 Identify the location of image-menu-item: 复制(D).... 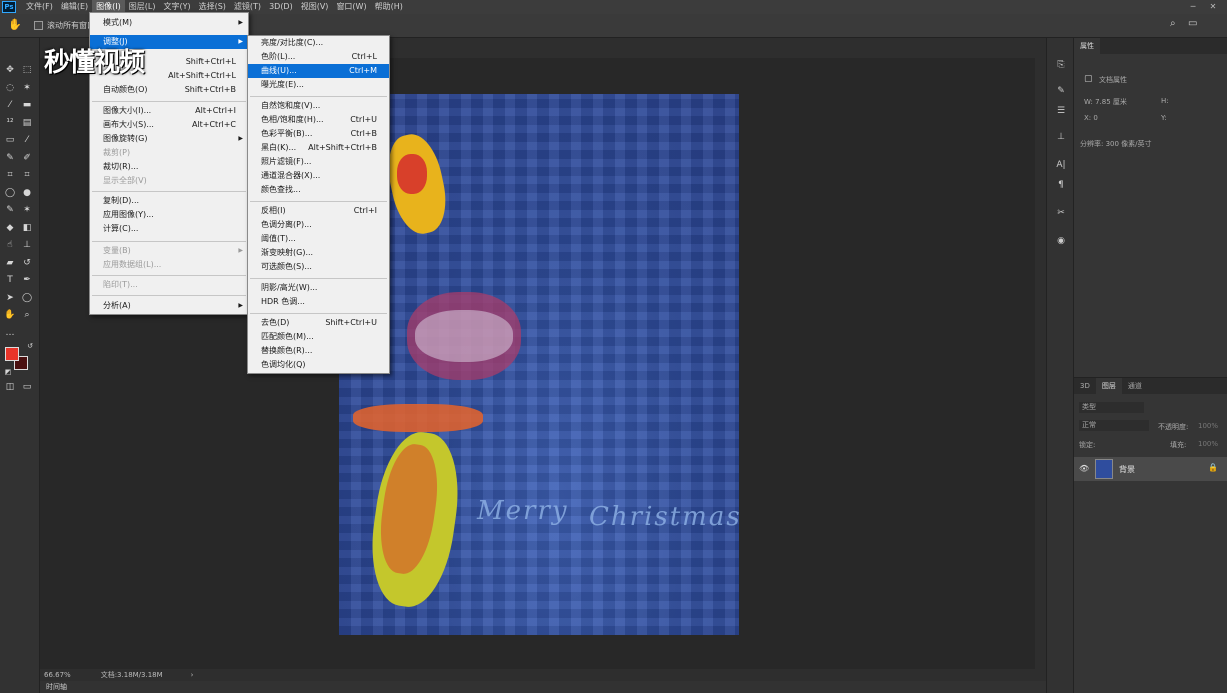
(169, 201).